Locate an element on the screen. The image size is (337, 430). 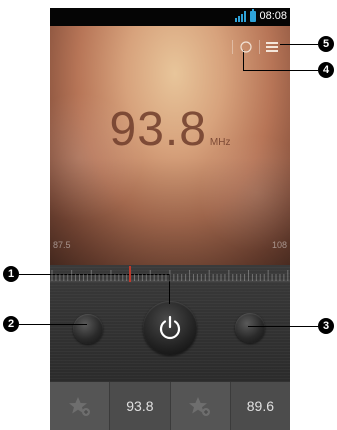
menu-icon is located at coordinates (272, 47).